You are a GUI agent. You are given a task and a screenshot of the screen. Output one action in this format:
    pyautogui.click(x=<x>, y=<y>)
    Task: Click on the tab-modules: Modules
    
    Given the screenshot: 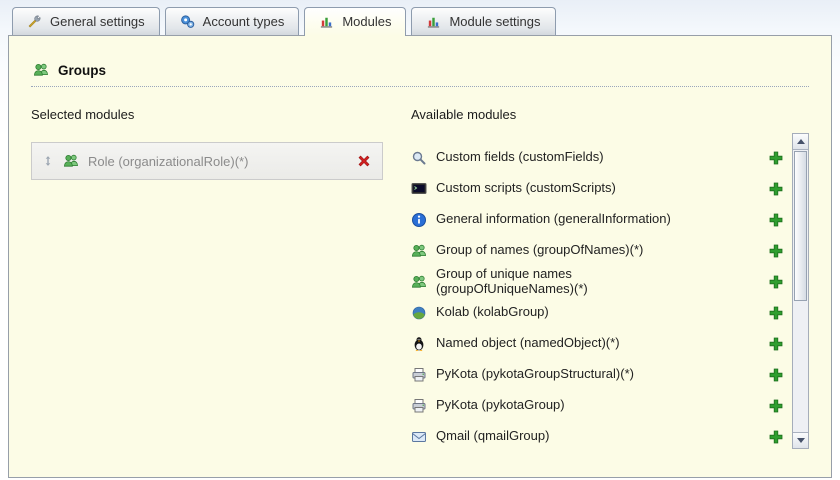 What is the action you would take?
    pyautogui.click(x=355, y=21)
    